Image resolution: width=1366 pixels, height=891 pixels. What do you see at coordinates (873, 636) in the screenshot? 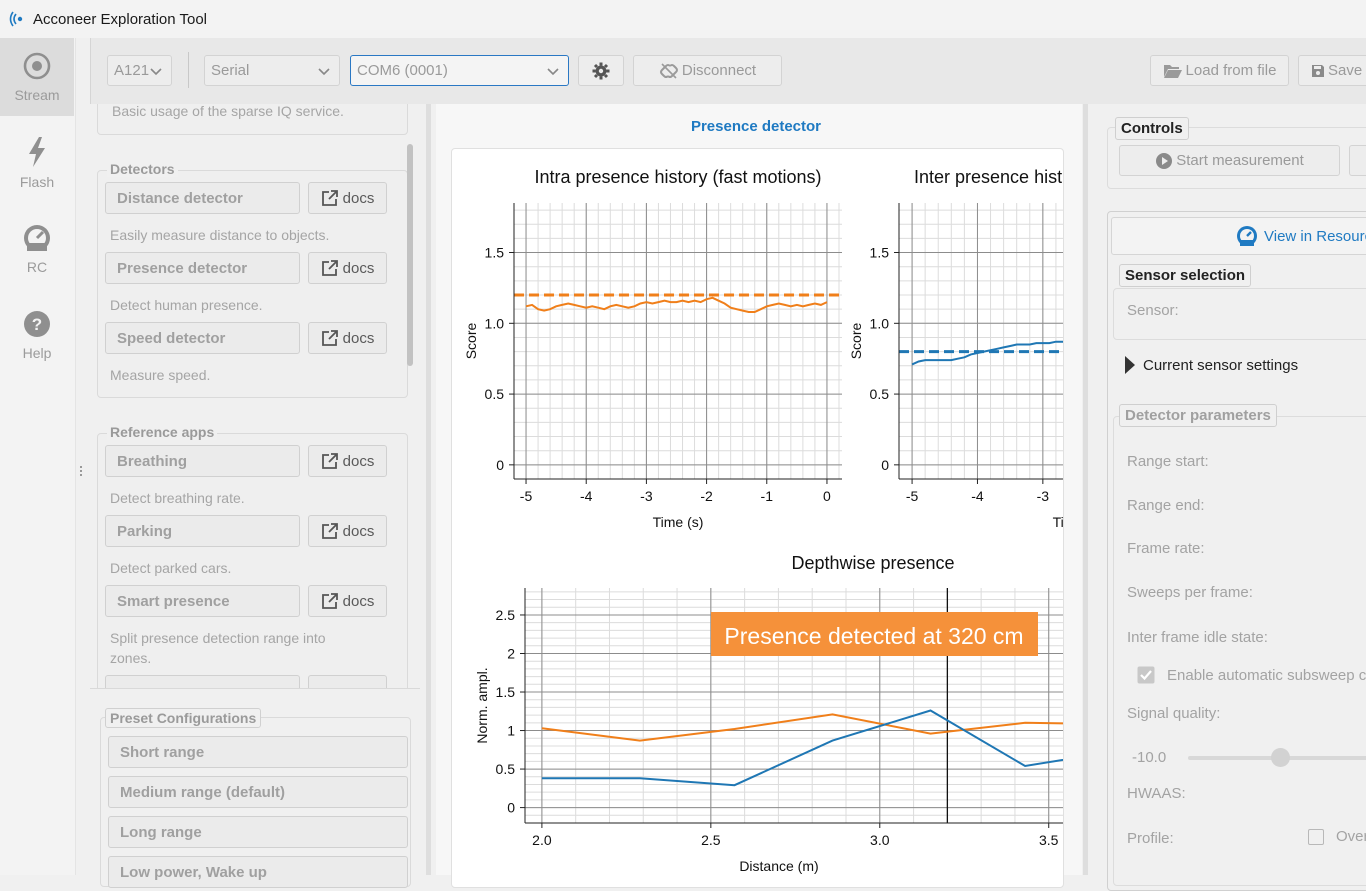
I see `presence-banner-text: Presence detected at 320 cm` at bounding box center [873, 636].